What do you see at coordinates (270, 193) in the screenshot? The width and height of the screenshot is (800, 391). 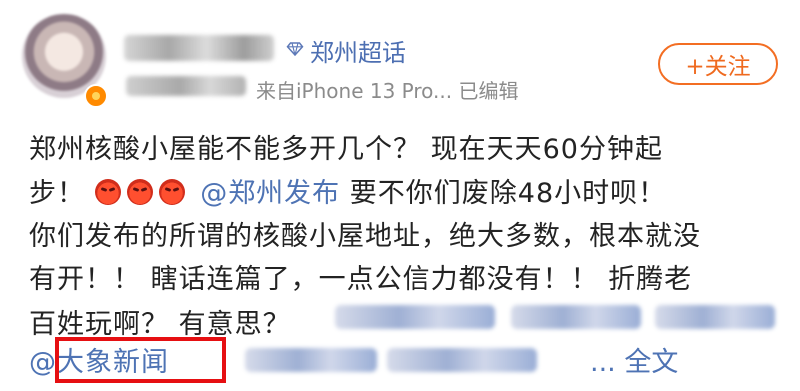 I see `mention-zhengzhou-fabu: @郑州发布` at bounding box center [270, 193].